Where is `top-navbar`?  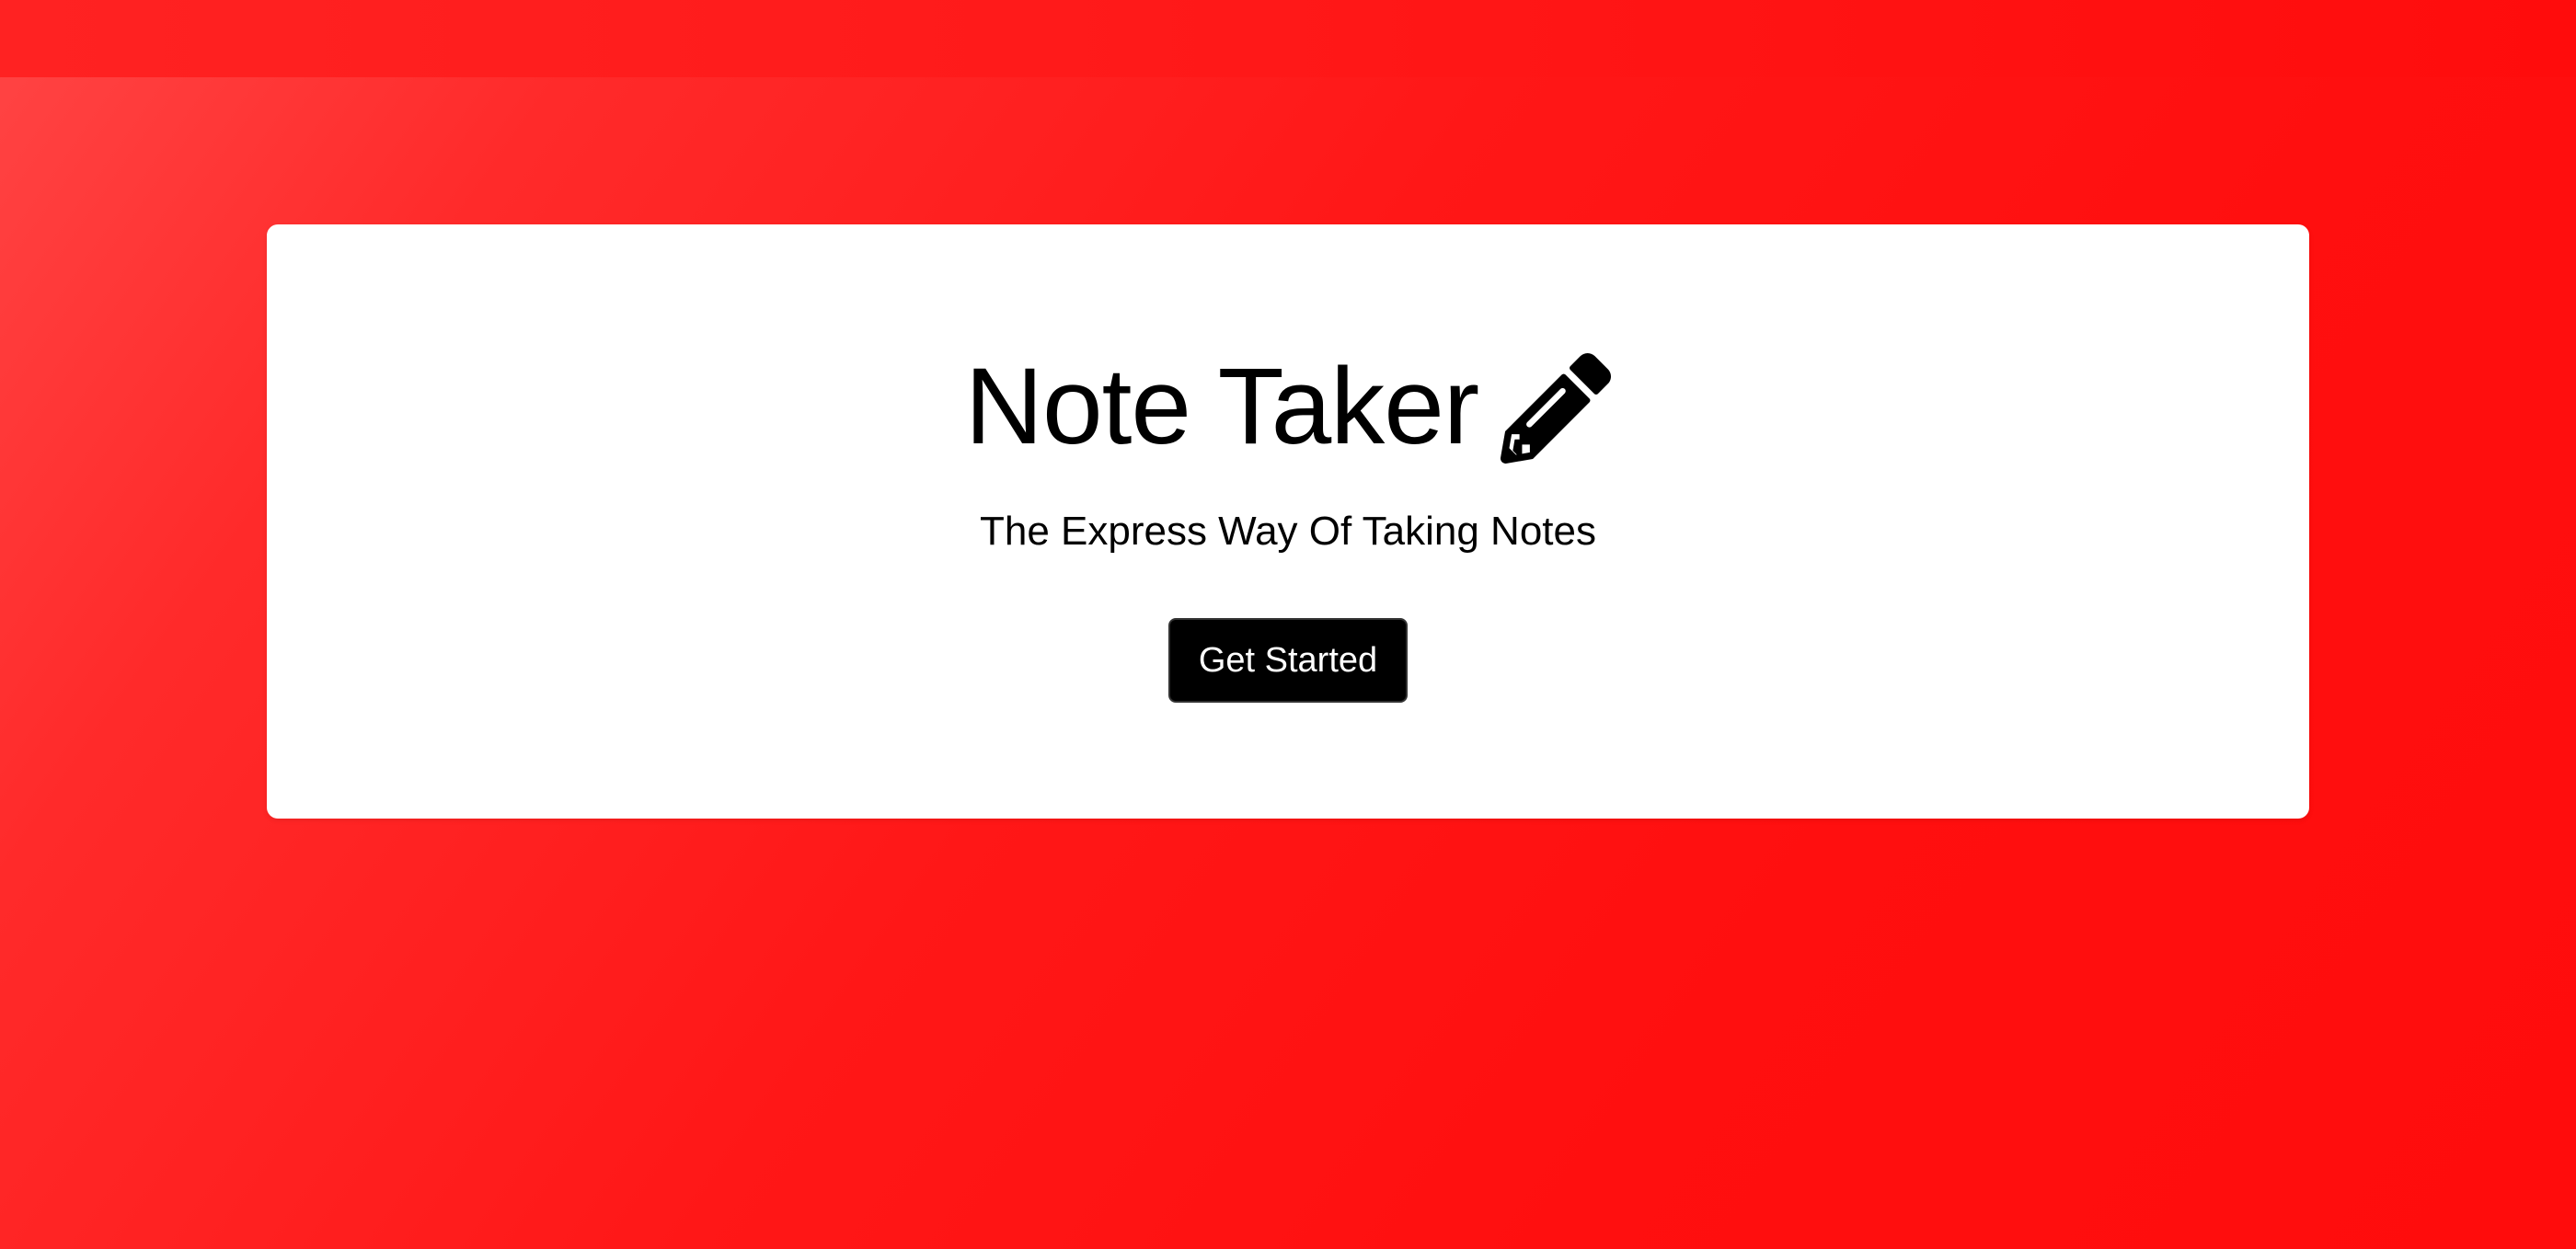
top-navbar is located at coordinates (1288, 38).